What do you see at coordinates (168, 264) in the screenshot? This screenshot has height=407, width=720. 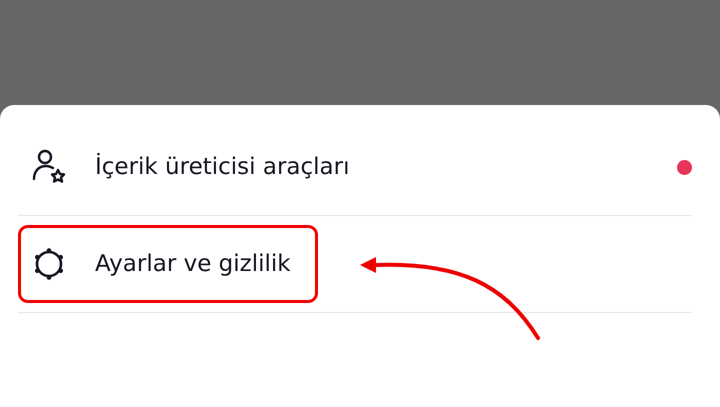 I see `menu-item: Ayarlar ve gizlilik` at bounding box center [168, 264].